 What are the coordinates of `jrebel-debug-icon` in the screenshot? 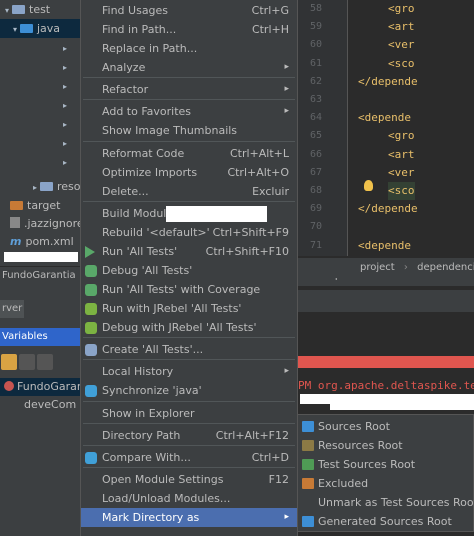 It's located at (91, 328).